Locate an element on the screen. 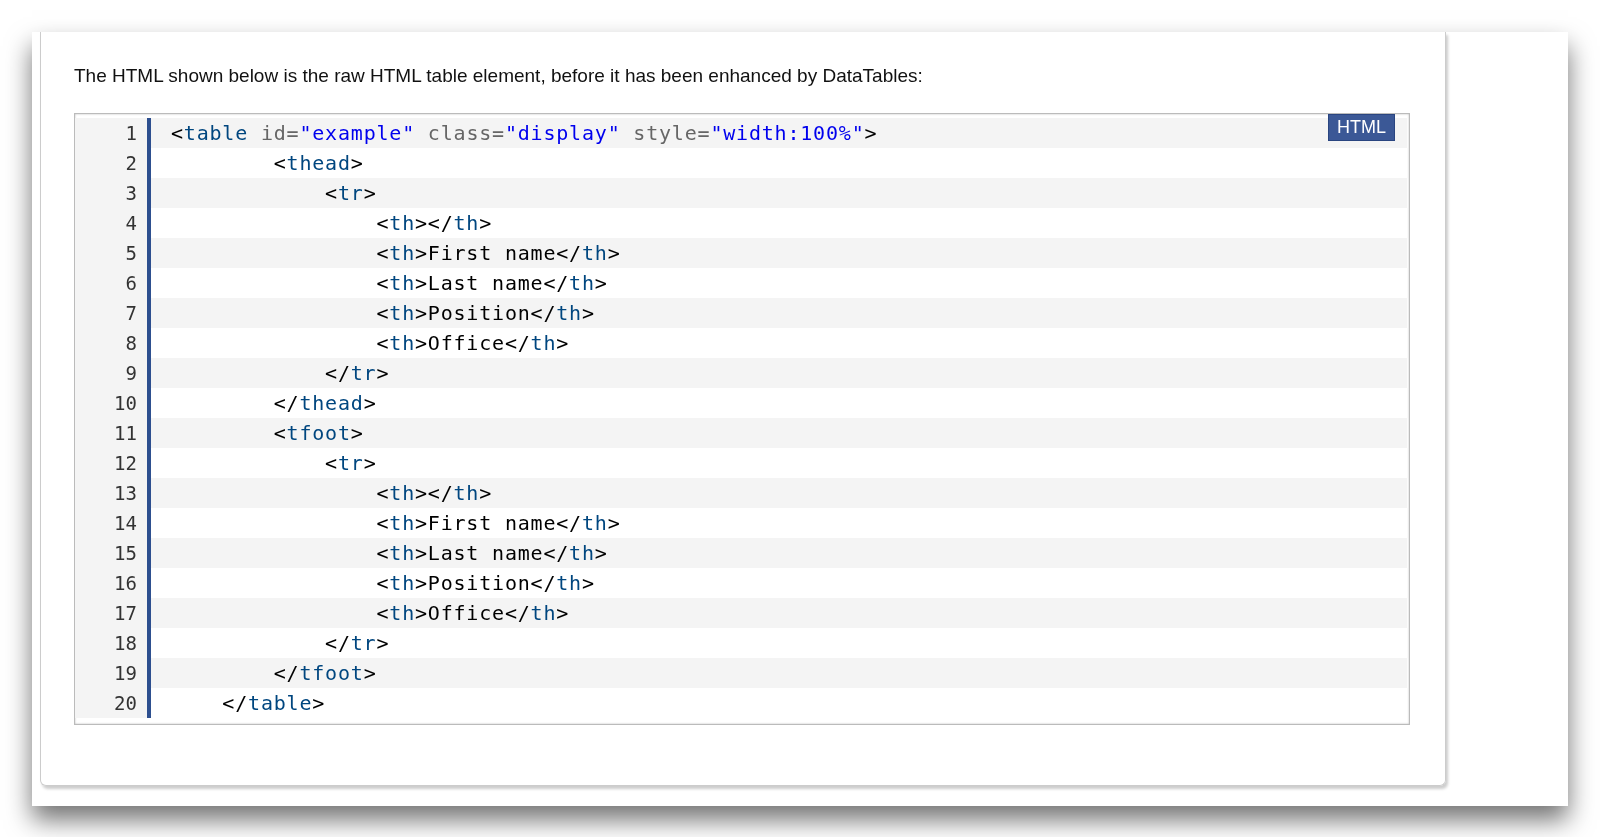 The image size is (1600, 837). intro-text: The HTML shown below is the raw HTML table element, before it has been enhanced by DataTables: is located at coordinates (499, 76).